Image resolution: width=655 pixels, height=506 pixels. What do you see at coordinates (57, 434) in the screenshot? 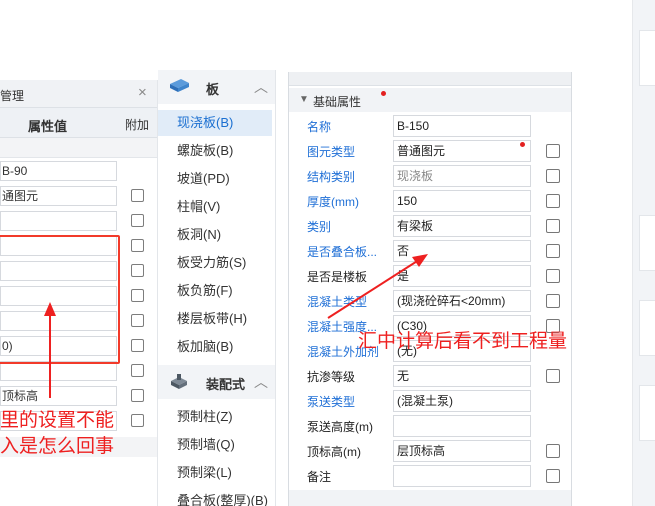
I see `annotation-text-left: 里的设置不能 入是怎么回事` at bounding box center [57, 434].